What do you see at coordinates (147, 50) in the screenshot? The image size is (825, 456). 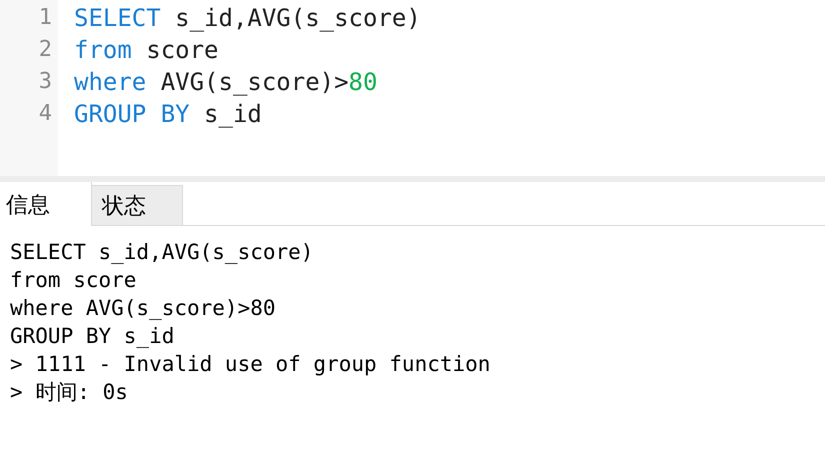 I see `code-line: from score` at bounding box center [147, 50].